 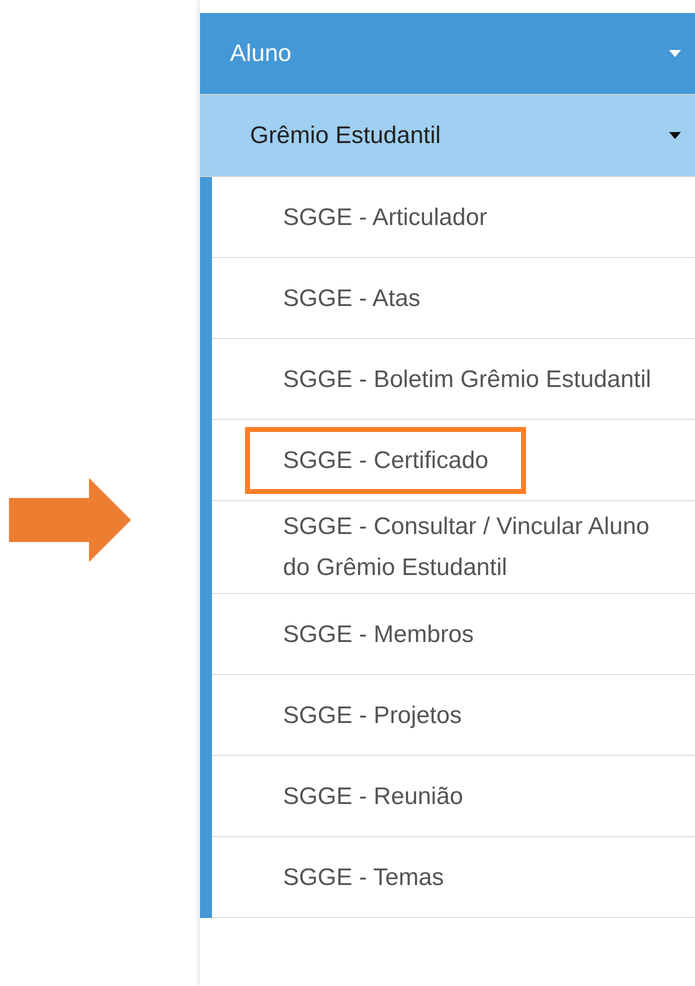 I want to click on menu-item: SGGE - Certificado, so click(x=385, y=460).